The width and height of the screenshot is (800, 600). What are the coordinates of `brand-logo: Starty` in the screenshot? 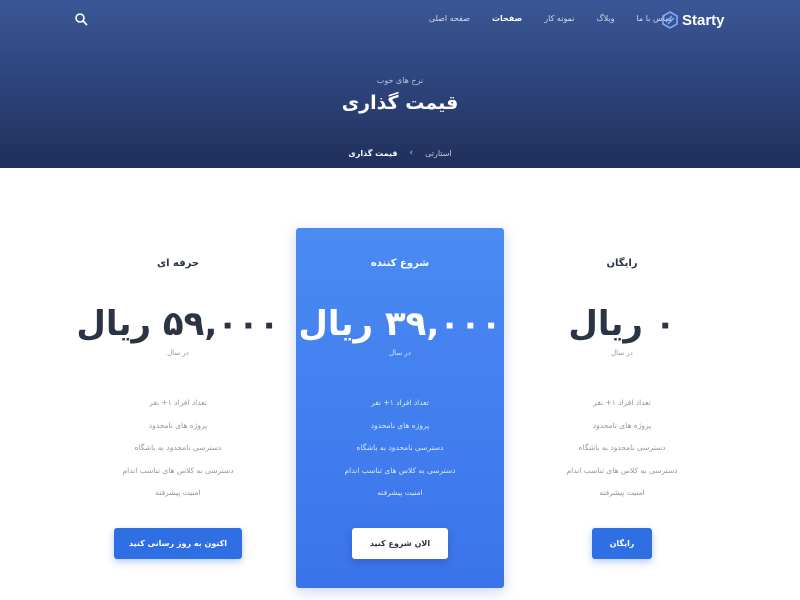 It's located at (693, 20).